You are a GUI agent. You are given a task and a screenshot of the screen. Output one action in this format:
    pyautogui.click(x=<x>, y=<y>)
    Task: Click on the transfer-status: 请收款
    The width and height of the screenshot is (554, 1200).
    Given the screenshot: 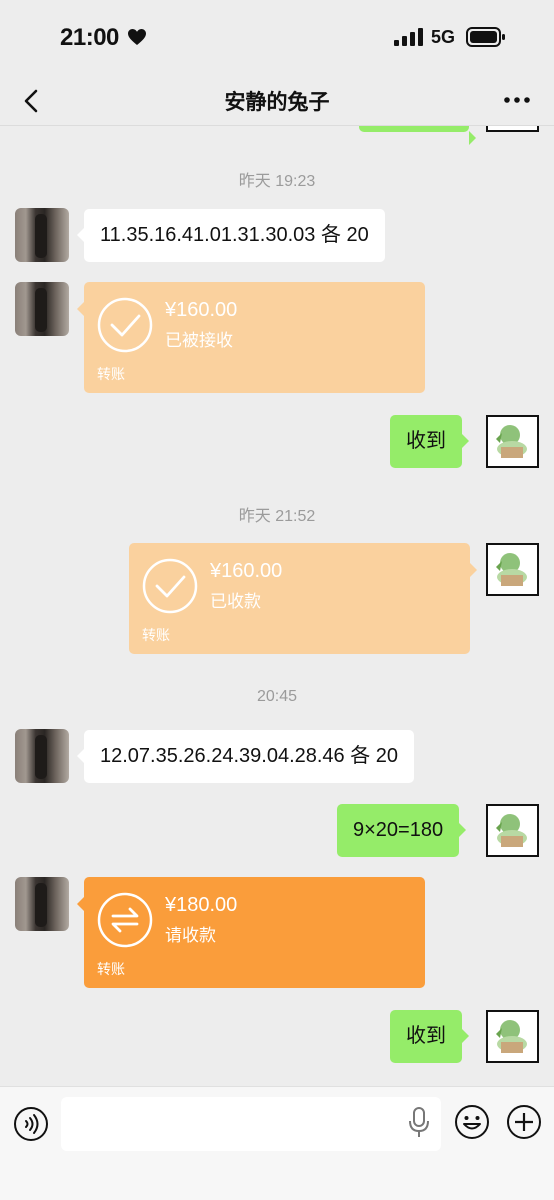 What is the action you would take?
    pyautogui.click(x=190, y=935)
    